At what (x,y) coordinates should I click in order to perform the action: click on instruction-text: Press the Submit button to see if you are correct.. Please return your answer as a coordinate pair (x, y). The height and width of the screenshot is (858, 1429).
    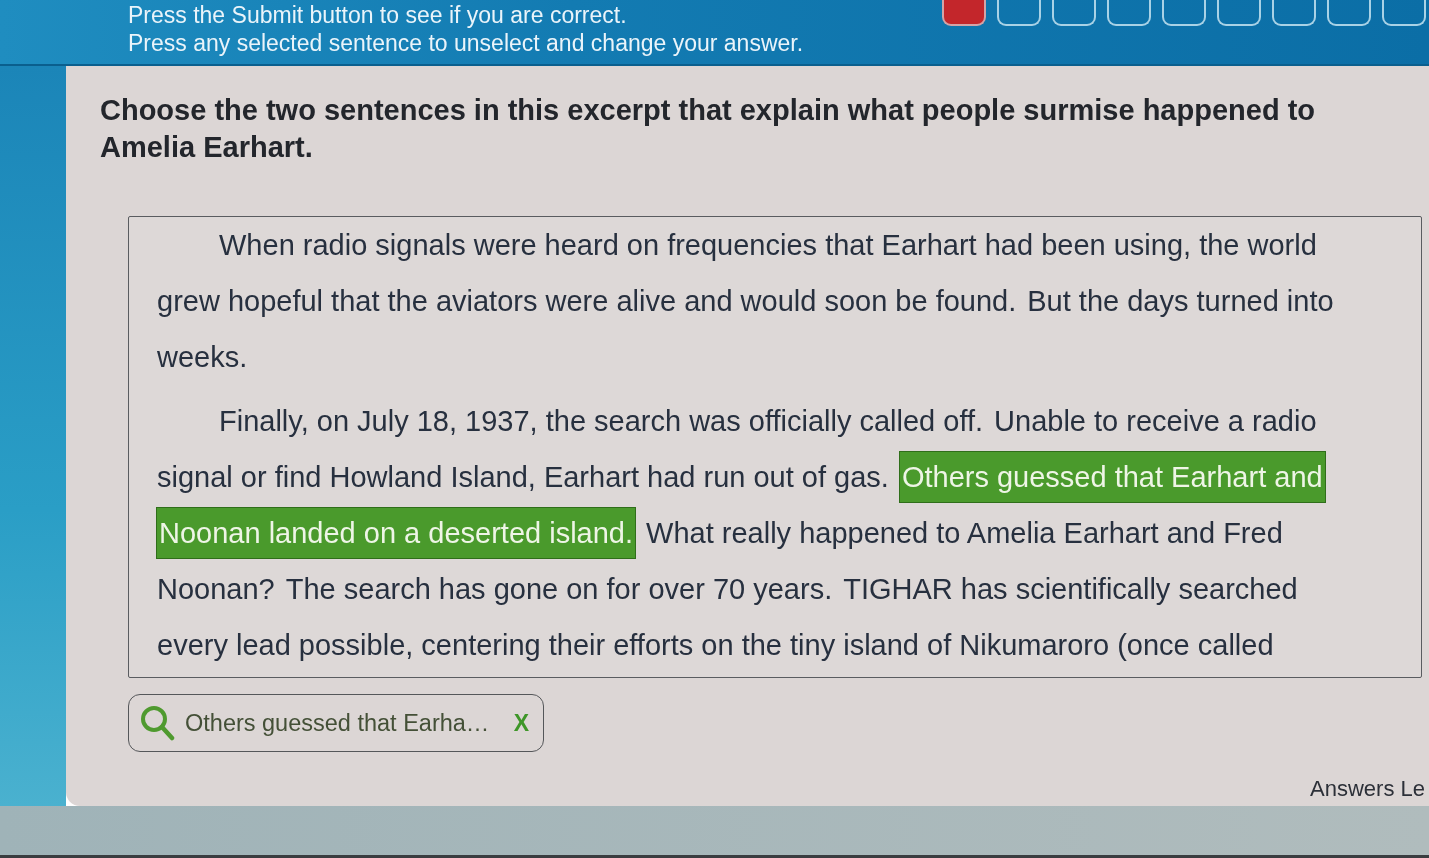
    Looking at the image, I should click on (378, 15).